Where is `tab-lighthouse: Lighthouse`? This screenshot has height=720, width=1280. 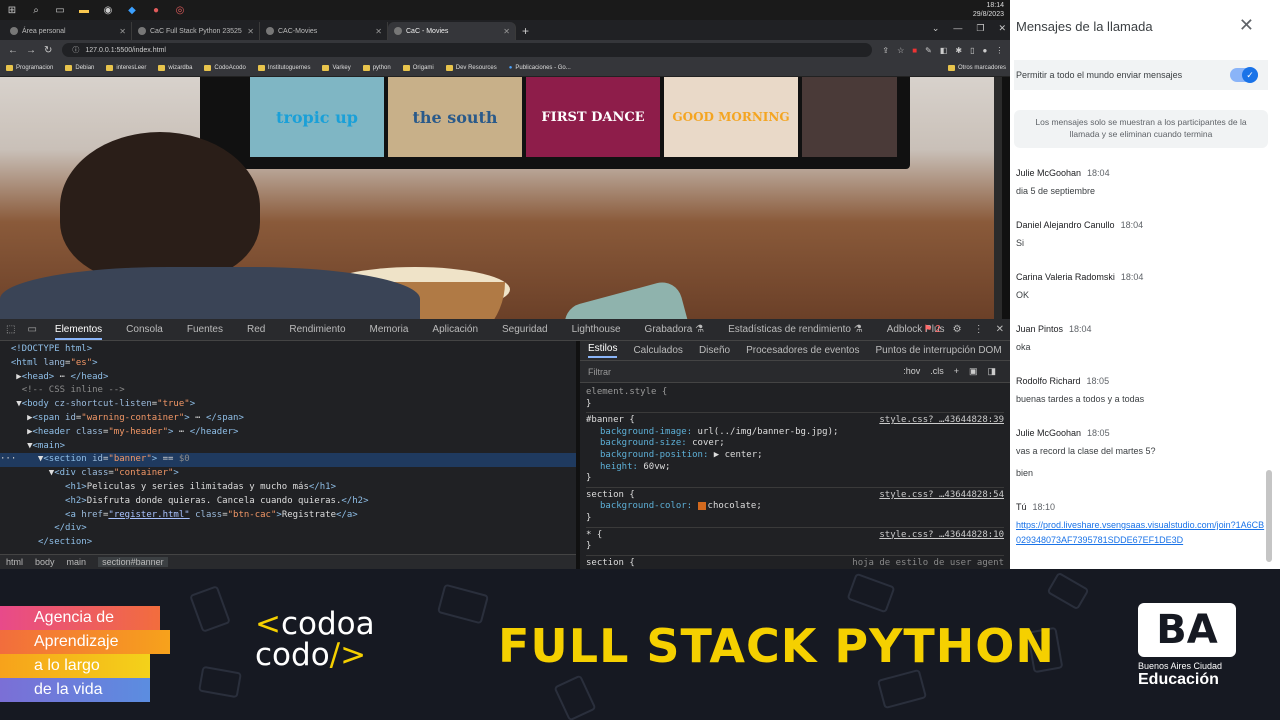 tab-lighthouse: Lighthouse is located at coordinates (596, 329).